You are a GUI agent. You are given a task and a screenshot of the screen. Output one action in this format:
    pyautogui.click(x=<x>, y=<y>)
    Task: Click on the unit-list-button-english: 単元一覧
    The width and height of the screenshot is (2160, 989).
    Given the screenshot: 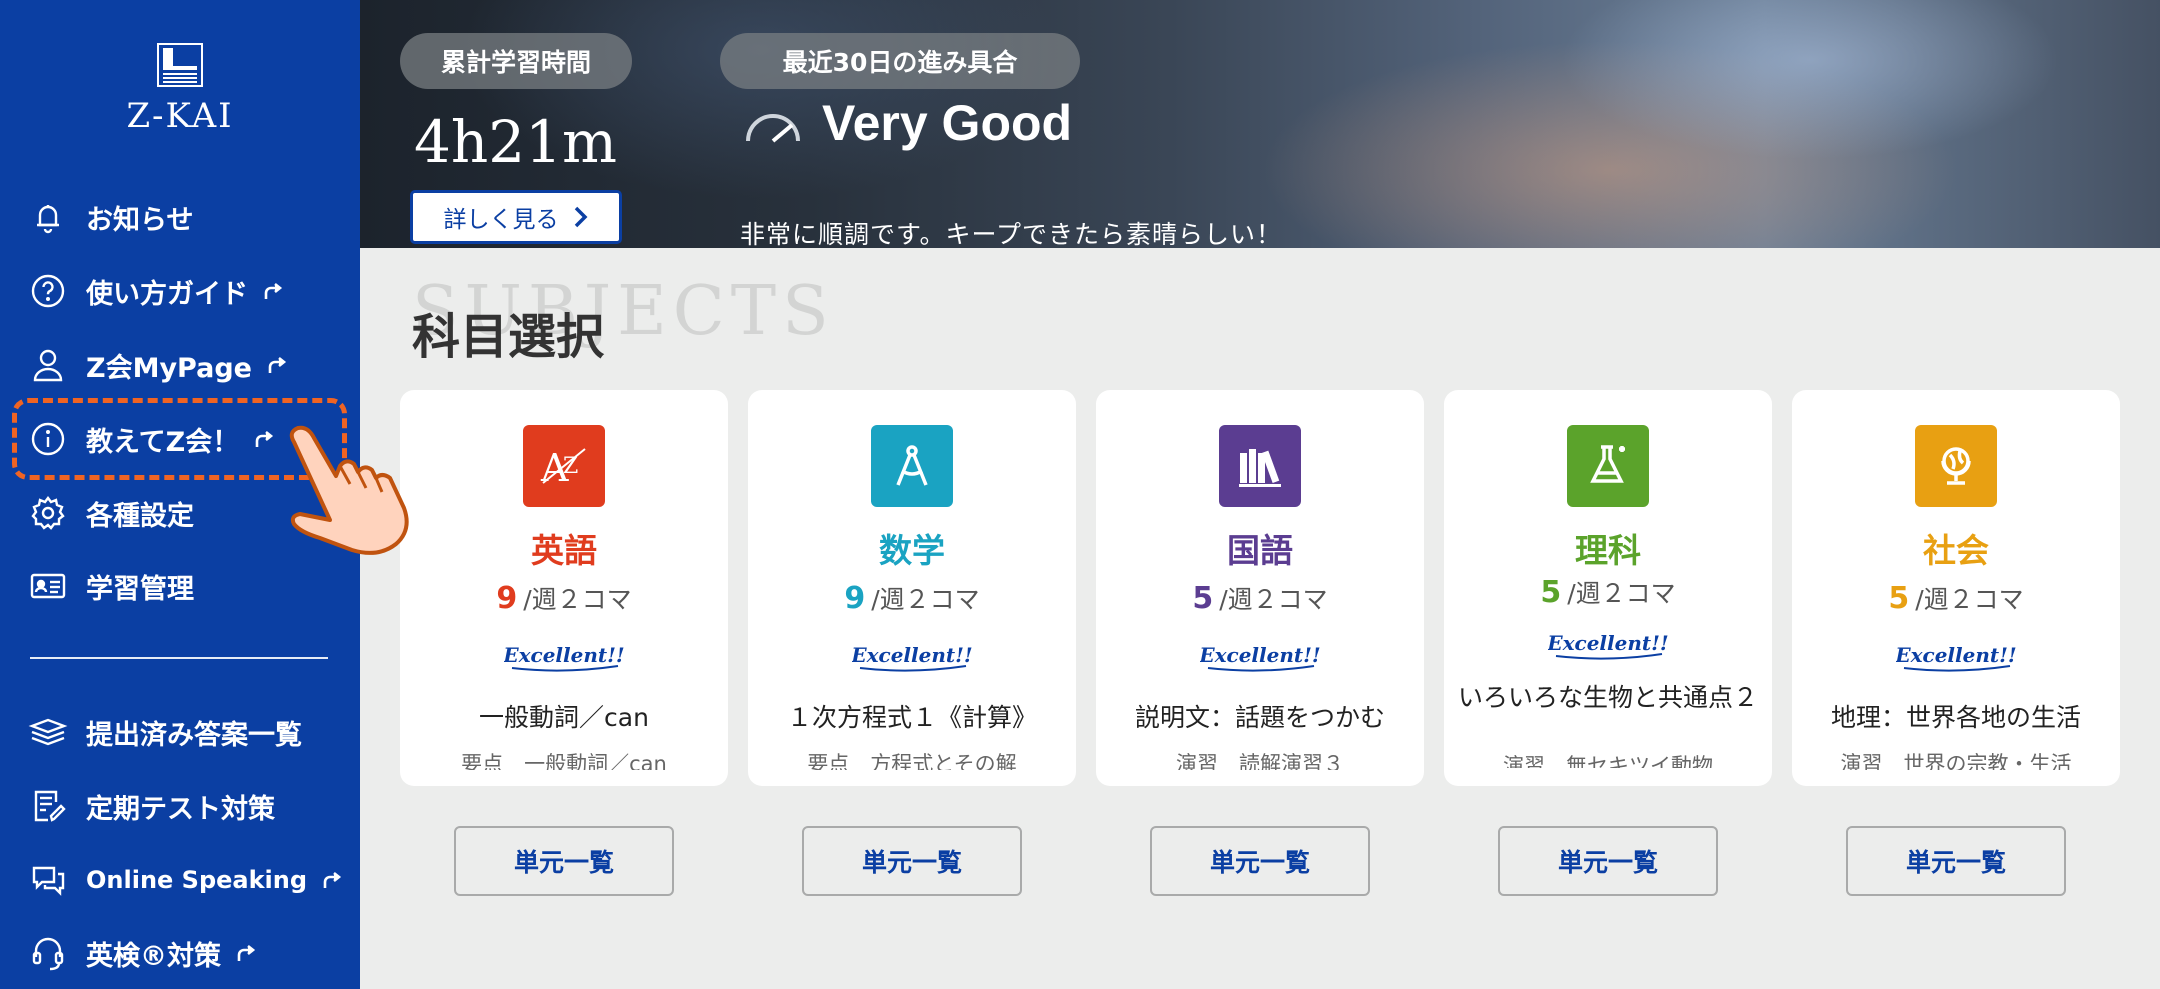 What is the action you would take?
    pyautogui.click(x=564, y=861)
    